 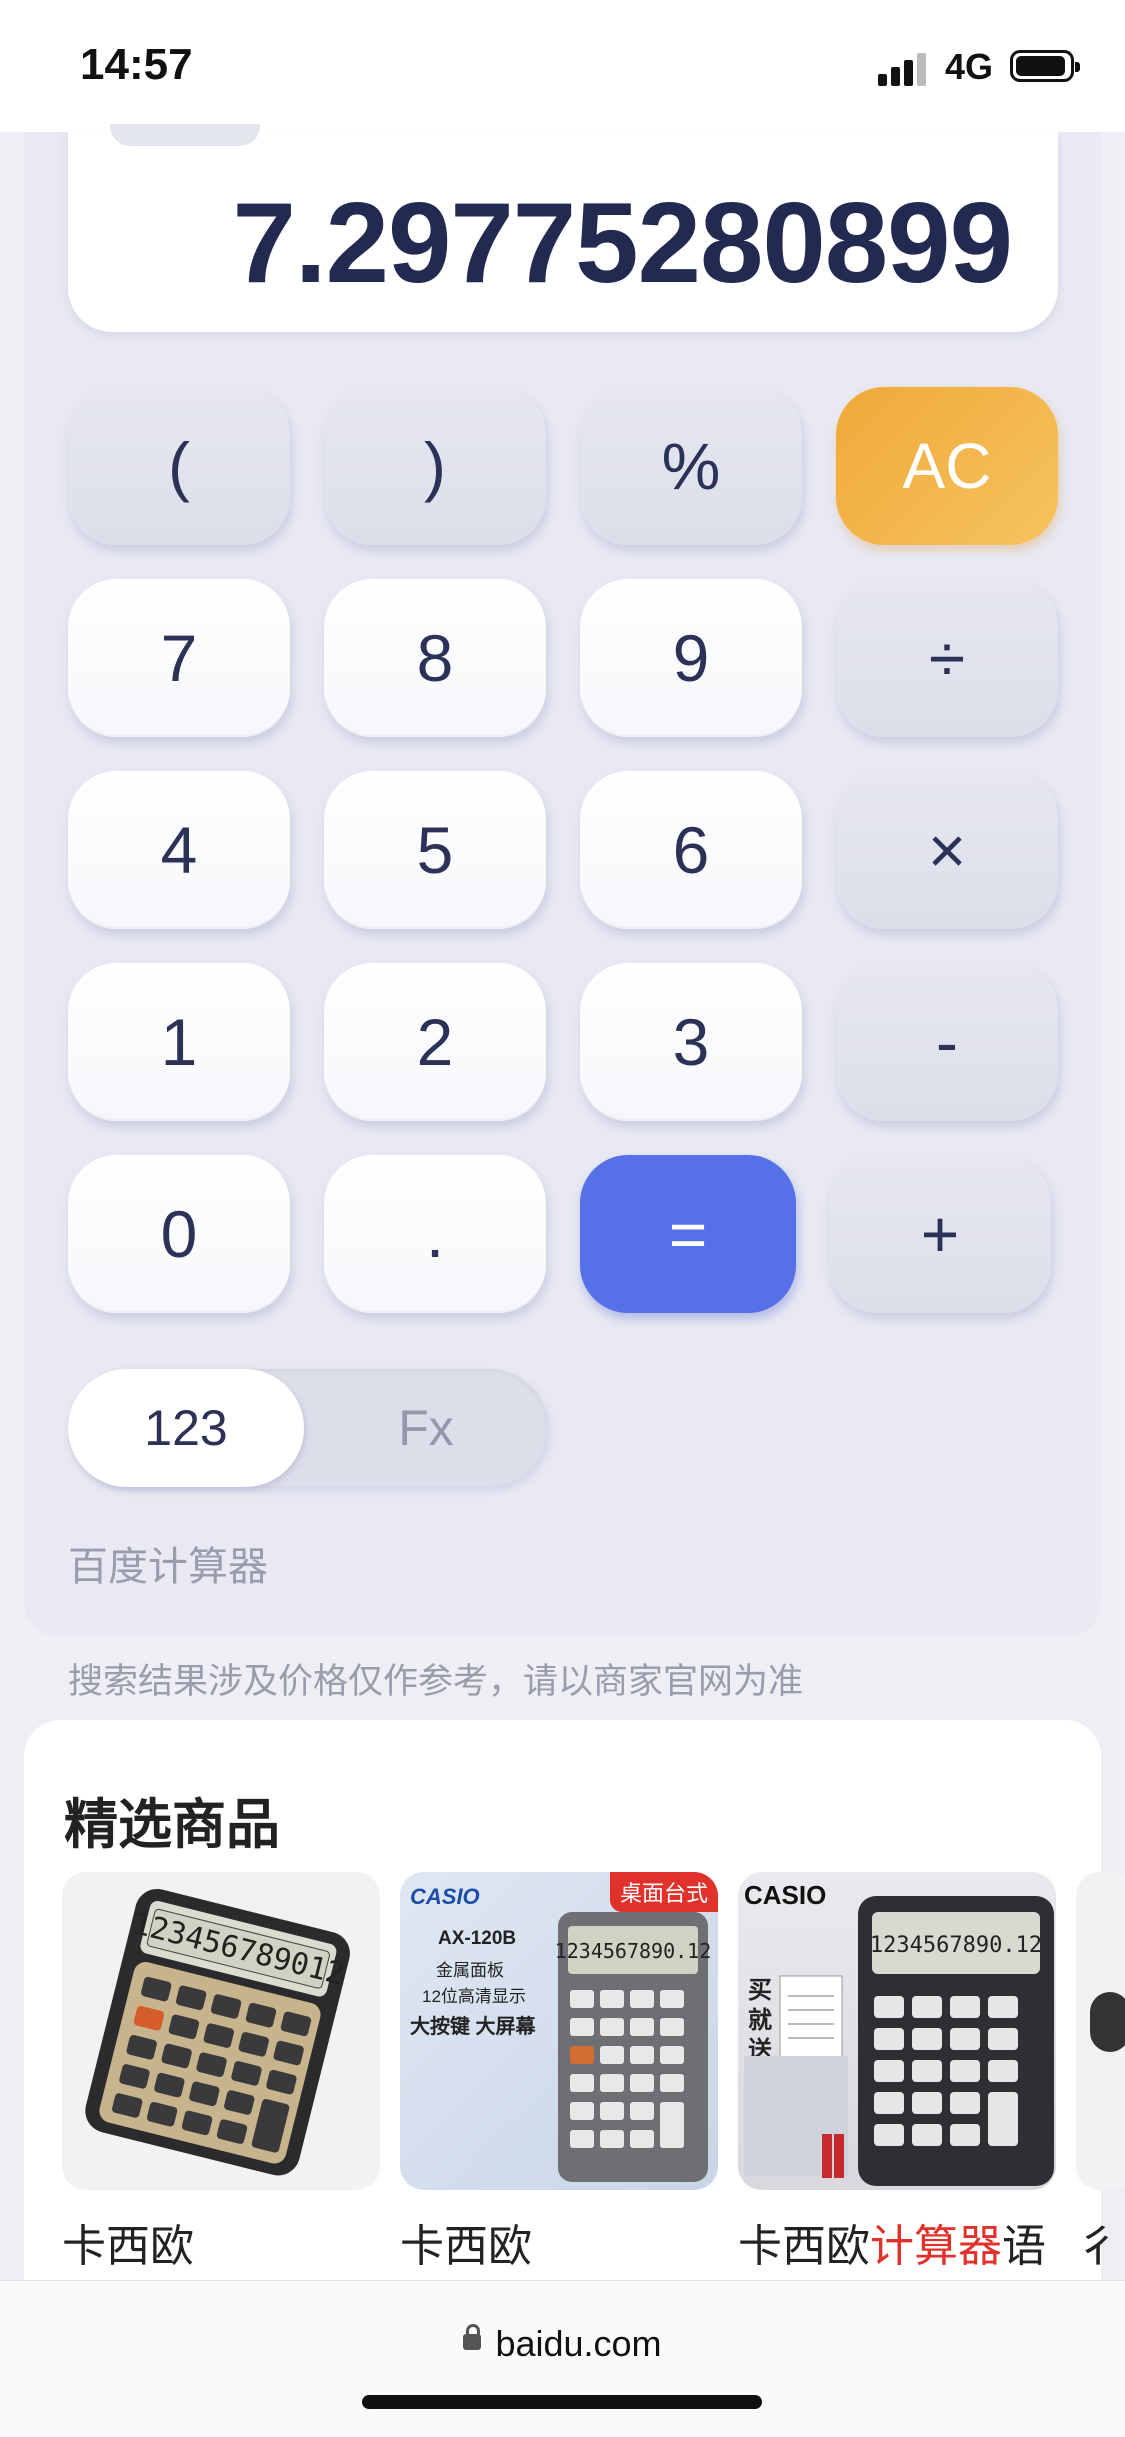 What do you see at coordinates (691, 466) in the screenshot?
I see `percent-key: %` at bounding box center [691, 466].